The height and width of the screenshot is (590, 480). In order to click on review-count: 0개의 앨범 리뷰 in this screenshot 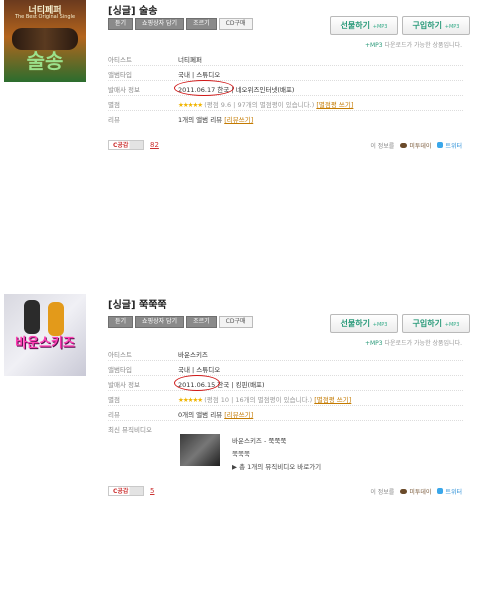, I will do `click(200, 415)`.